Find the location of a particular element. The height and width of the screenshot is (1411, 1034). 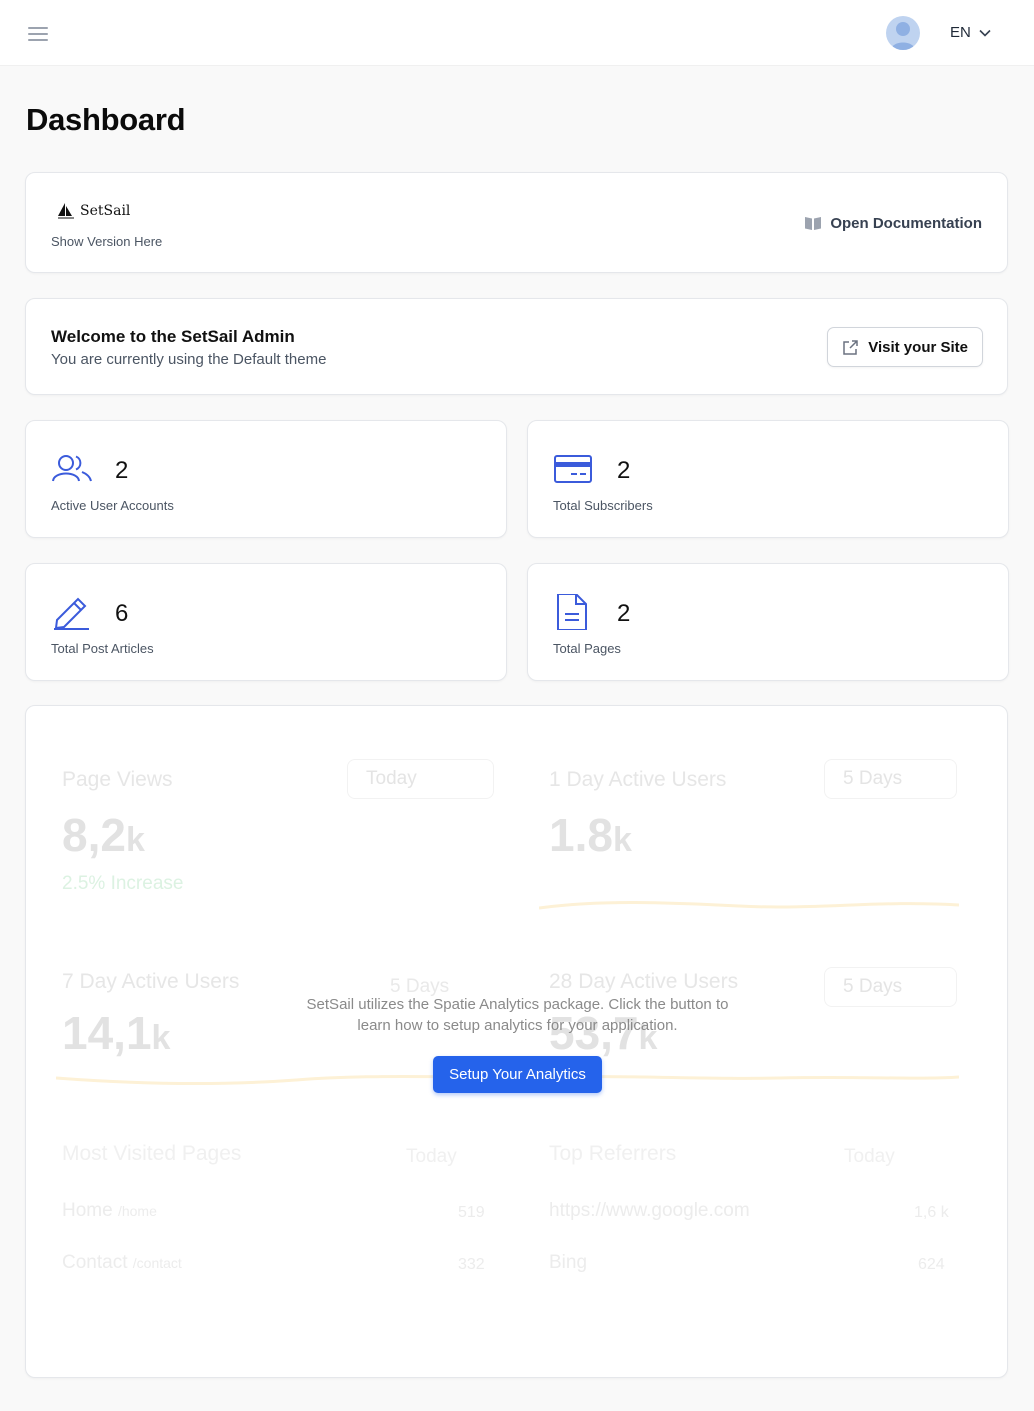

pencil-icon is located at coordinates (71, 613).